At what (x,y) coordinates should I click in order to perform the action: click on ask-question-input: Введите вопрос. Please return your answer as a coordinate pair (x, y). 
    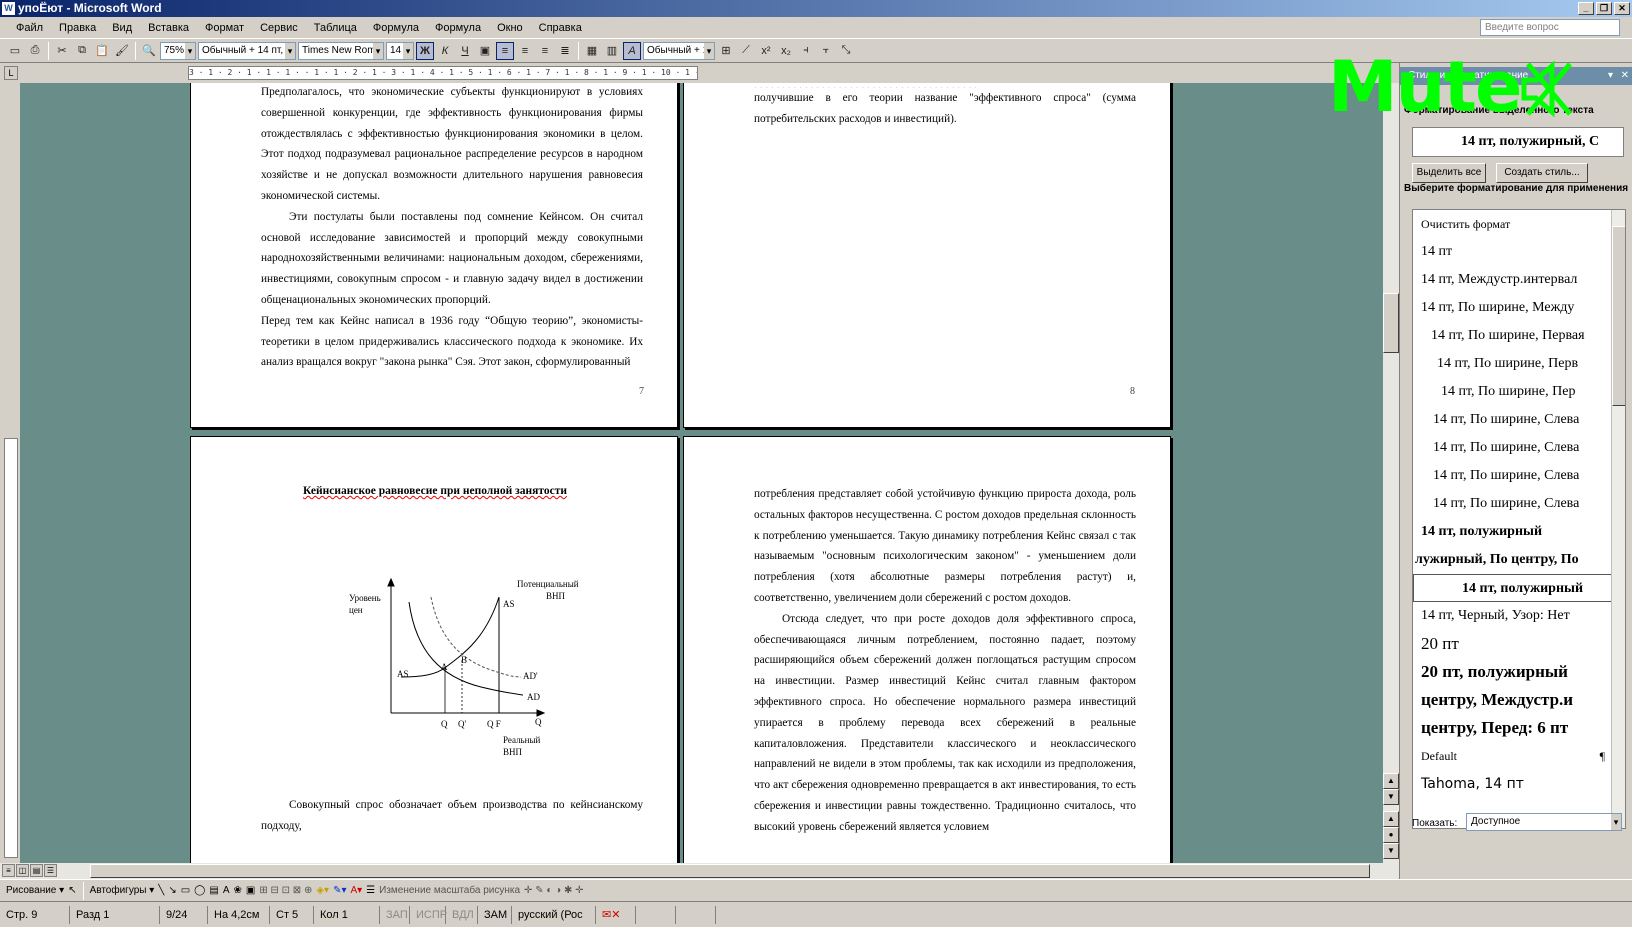
    Looking at the image, I should click on (1550, 27).